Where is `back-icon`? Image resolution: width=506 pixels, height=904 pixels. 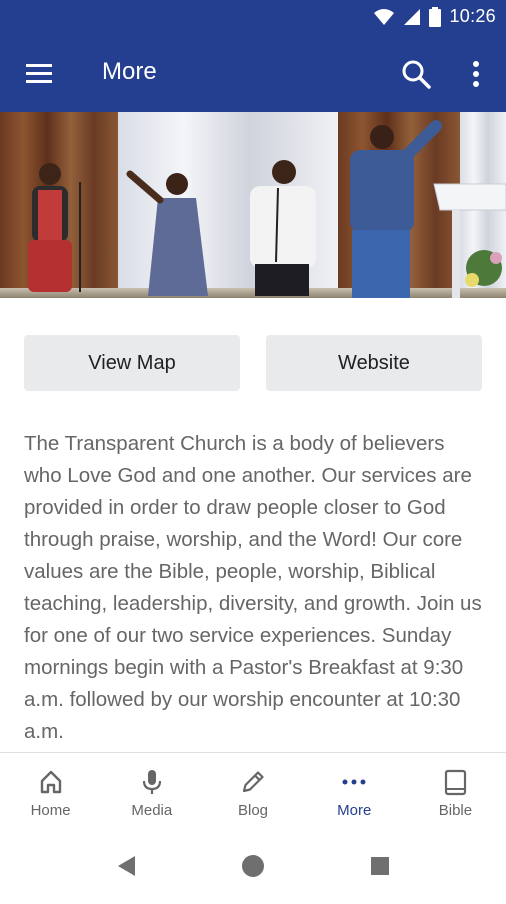 back-icon is located at coordinates (126, 866).